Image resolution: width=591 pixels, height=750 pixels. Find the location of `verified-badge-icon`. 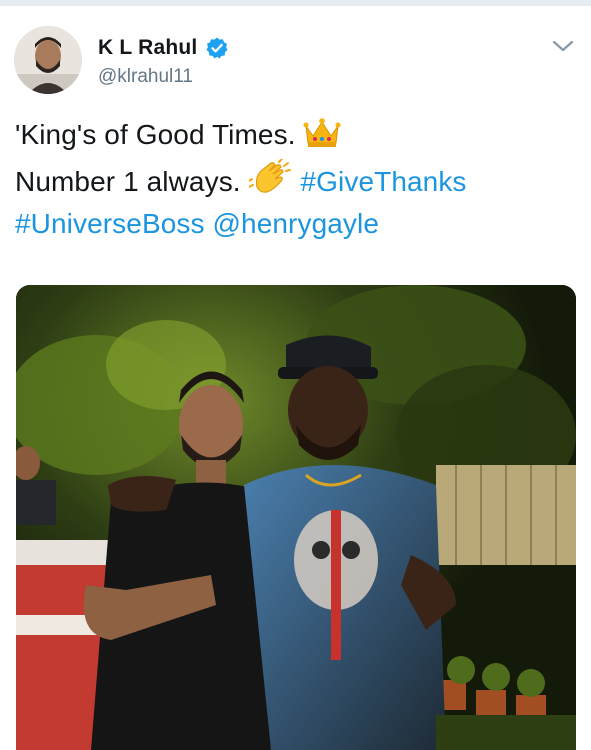

verified-badge-icon is located at coordinates (217, 48).